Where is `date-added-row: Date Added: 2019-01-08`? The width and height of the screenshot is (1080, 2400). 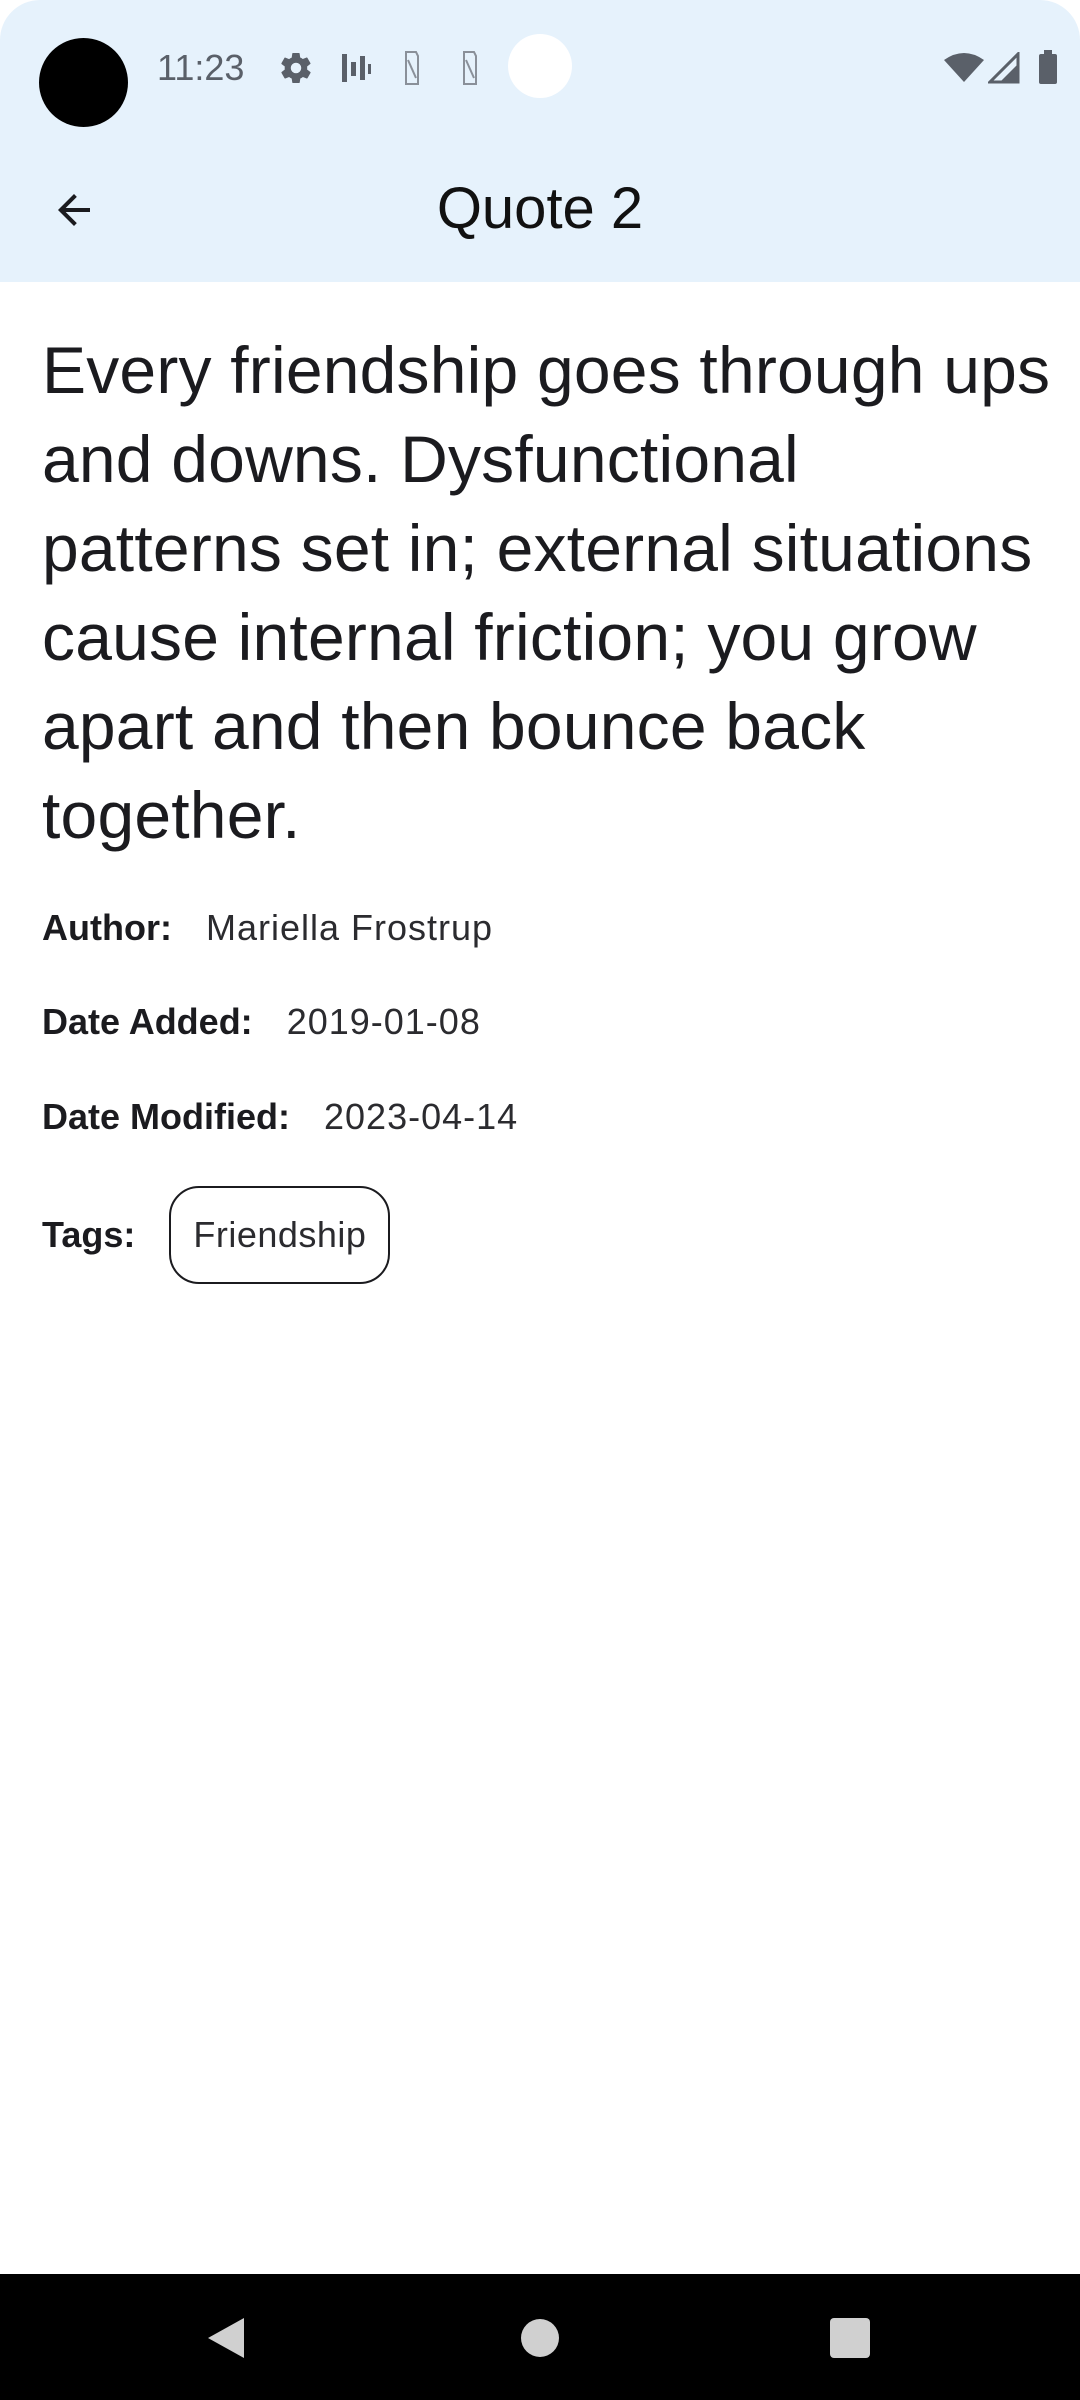
date-added-row: Date Added: 2019-01-08 is located at coordinates (261, 1022).